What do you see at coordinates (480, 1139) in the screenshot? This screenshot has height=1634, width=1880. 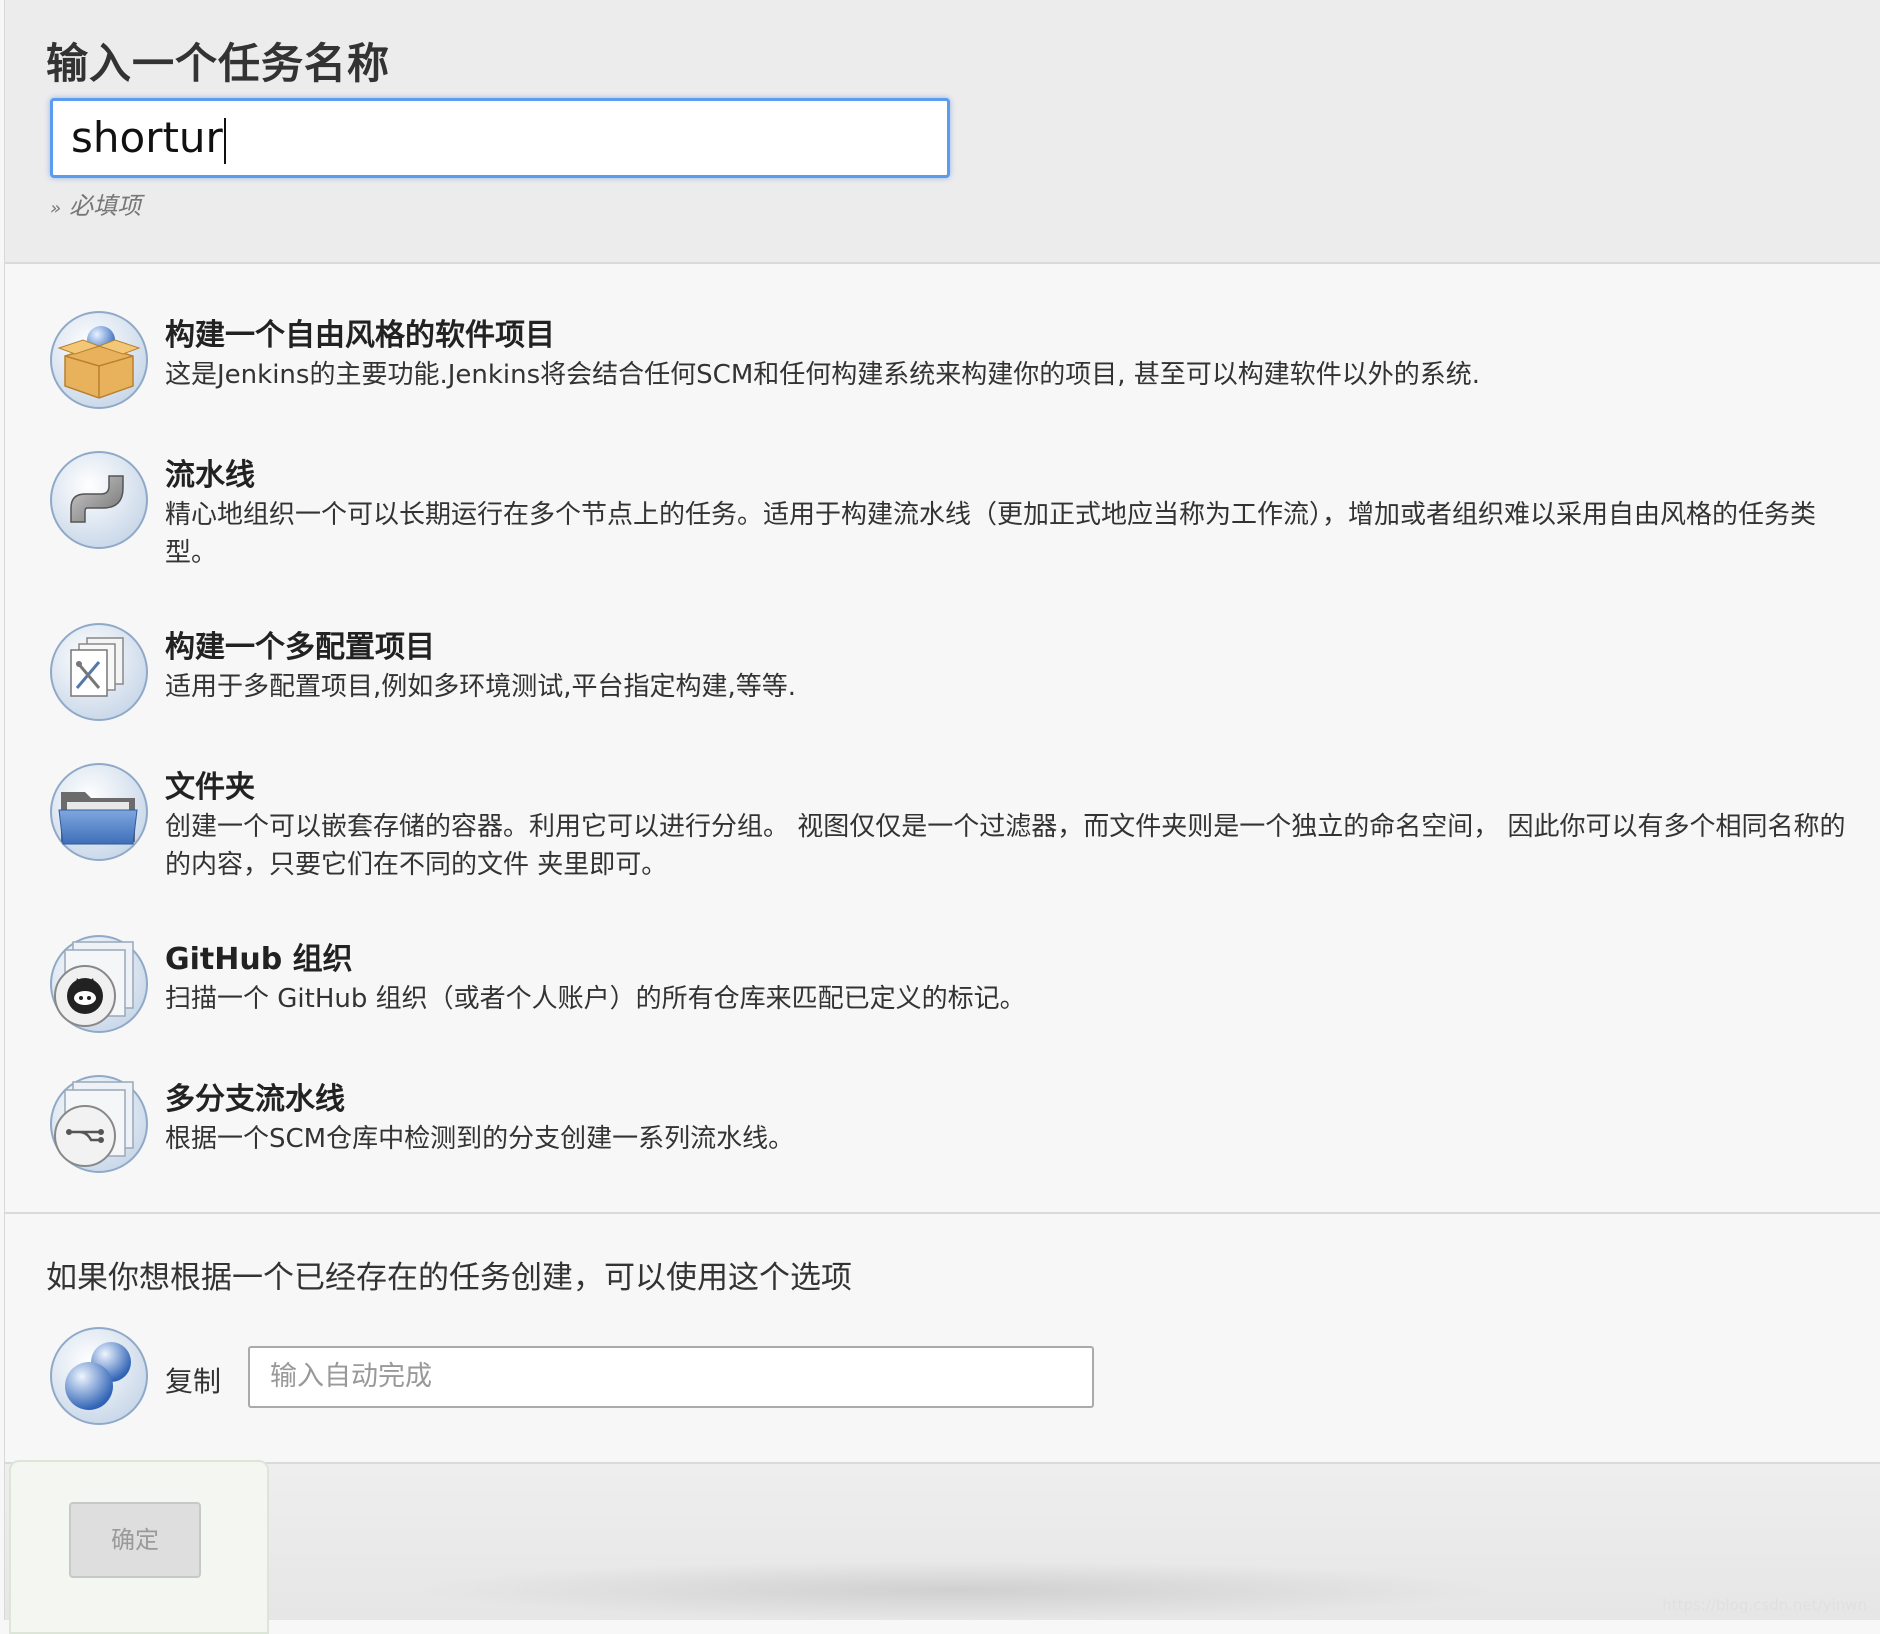 I see `item-description: 根据一个SCM仓库中检测到的分支创建一系列流水线。` at bounding box center [480, 1139].